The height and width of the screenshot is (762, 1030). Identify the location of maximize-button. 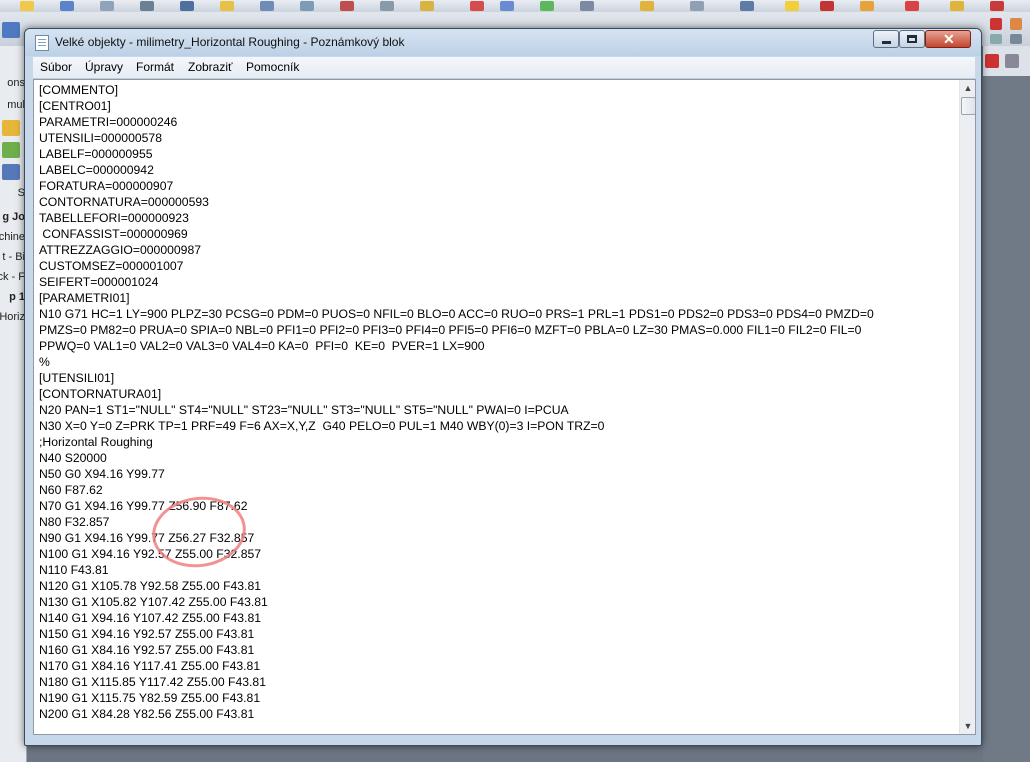
(912, 39).